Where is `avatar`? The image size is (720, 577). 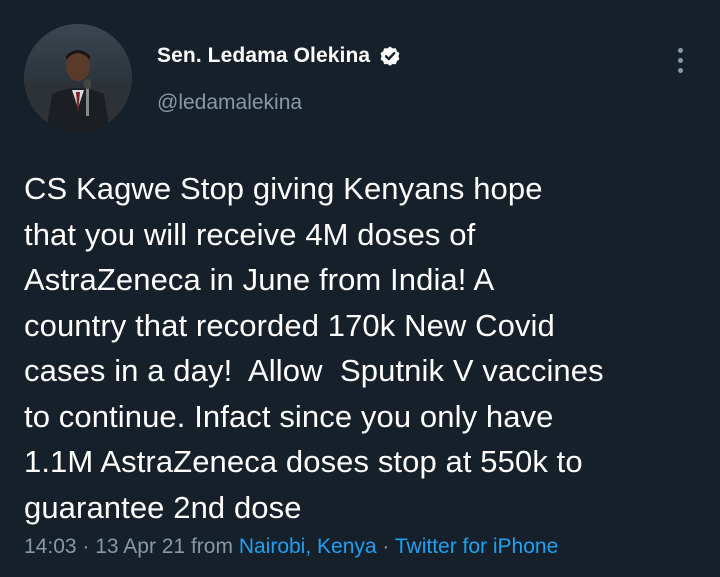
avatar is located at coordinates (78, 78).